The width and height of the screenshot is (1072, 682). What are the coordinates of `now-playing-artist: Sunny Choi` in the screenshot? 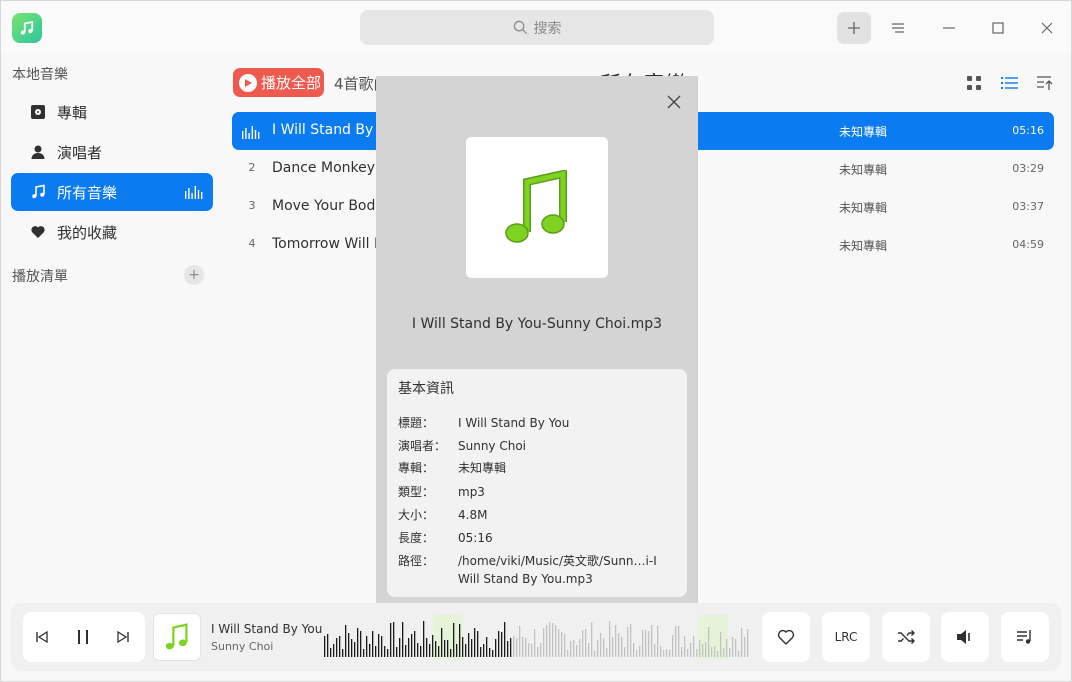 It's located at (242, 646).